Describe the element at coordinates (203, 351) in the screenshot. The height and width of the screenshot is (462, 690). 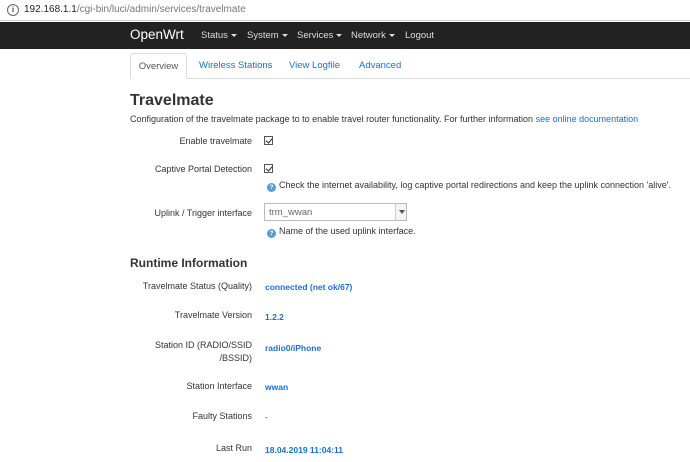
I see `runtime-station-id-label: Station ID (RADIO/SSID /BSSID)` at that location.